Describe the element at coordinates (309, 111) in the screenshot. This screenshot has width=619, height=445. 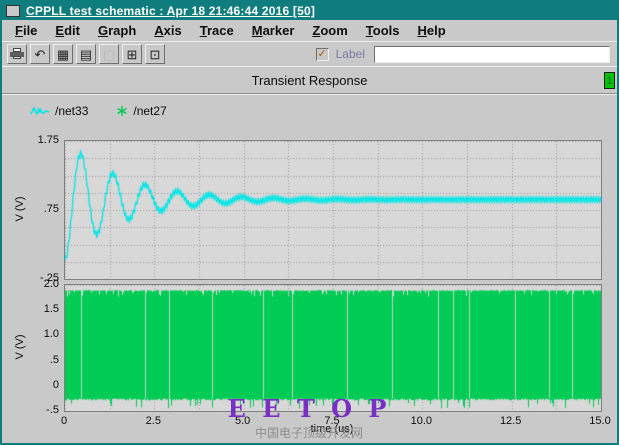
I see `legend: /net33 /net27` at that location.